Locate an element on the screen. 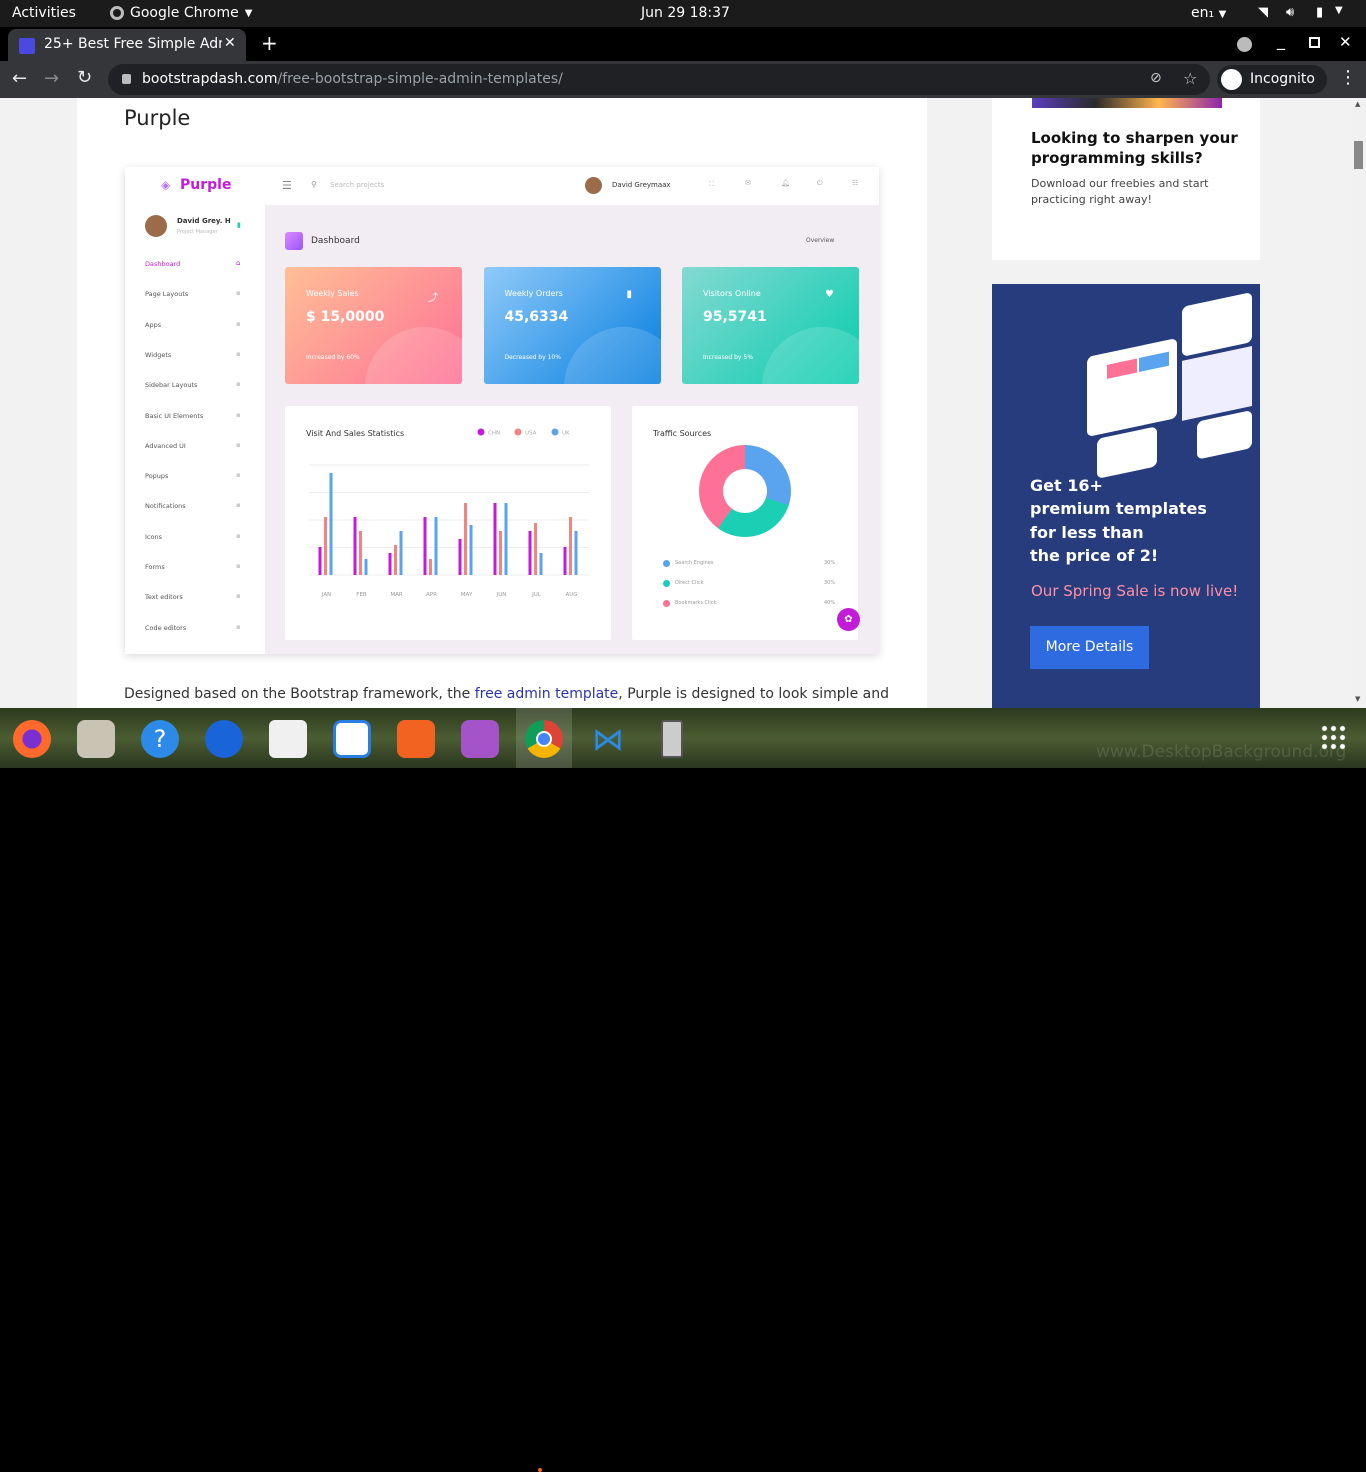 This screenshot has height=1472, width=1366. legend-label: CHN is located at coordinates (494, 434).